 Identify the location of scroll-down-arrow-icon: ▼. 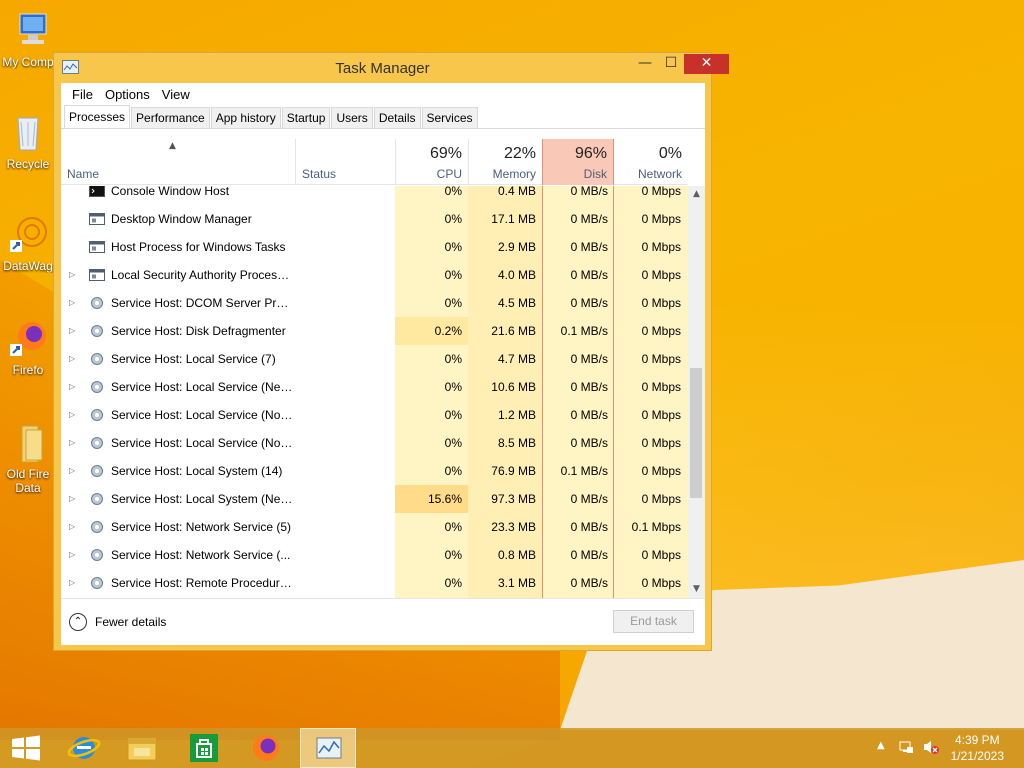
(696, 589).